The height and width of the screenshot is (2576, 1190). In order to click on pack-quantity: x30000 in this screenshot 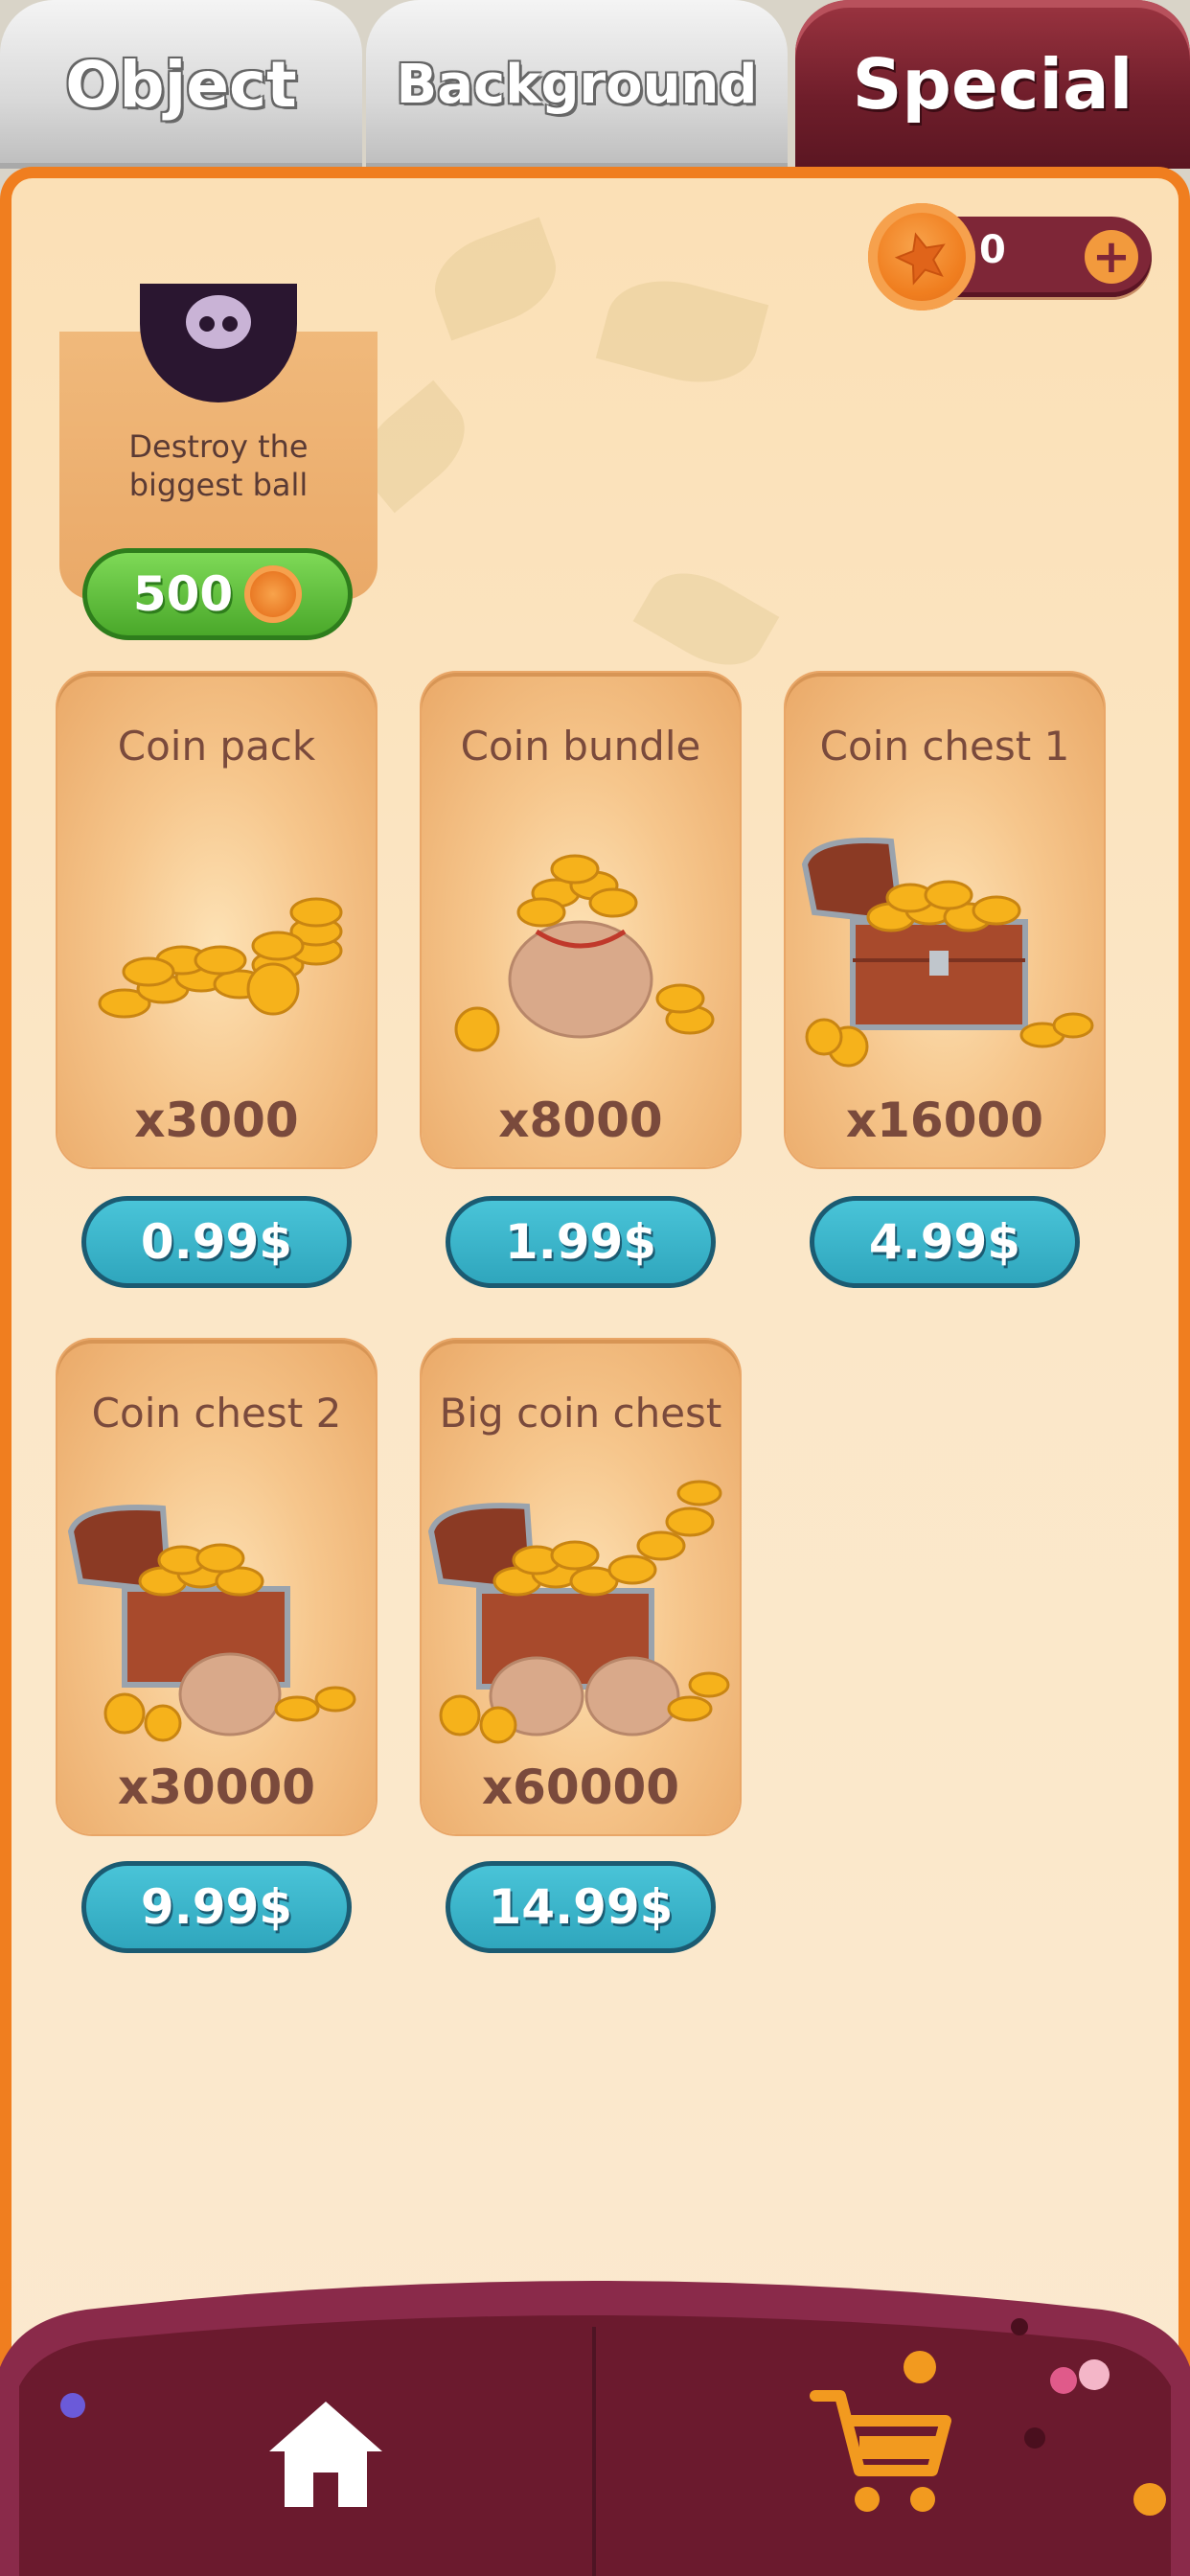, I will do `click(217, 1787)`.